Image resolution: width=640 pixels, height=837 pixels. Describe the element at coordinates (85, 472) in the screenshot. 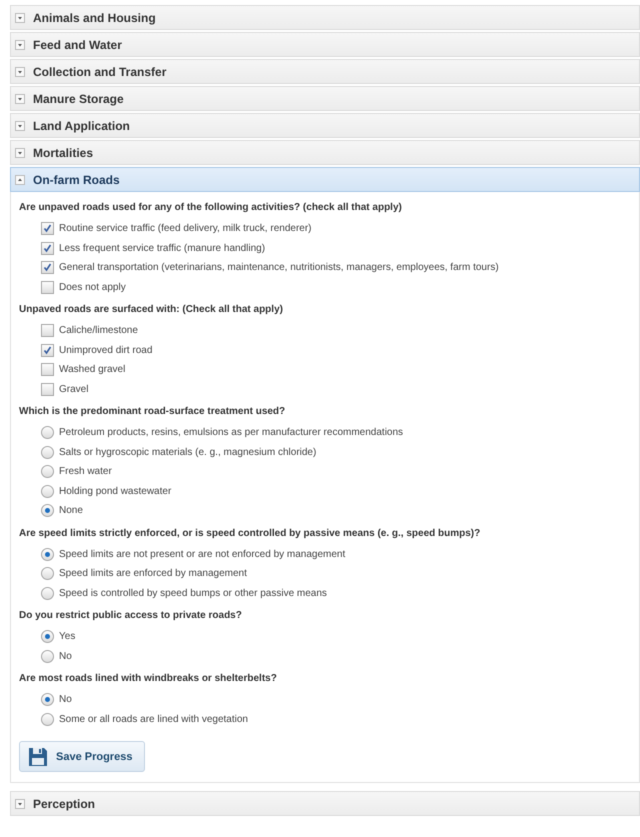

I see `option-label: Fresh water` at that location.